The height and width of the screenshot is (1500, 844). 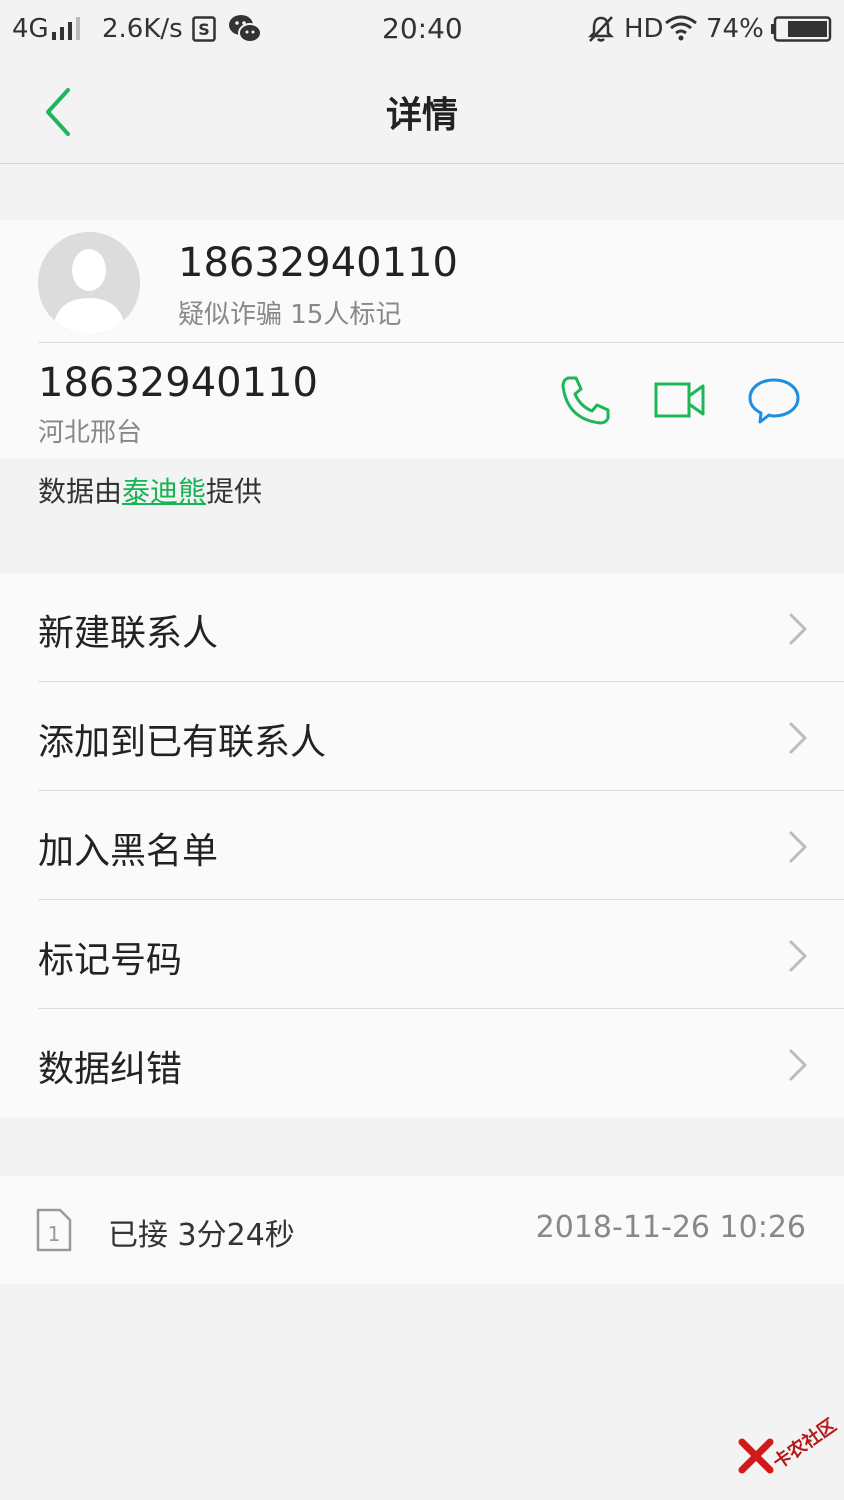 What do you see at coordinates (138, 1235) in the screenshot?
I see `call-status-label: 已接` at bounding box center [138, 1235].